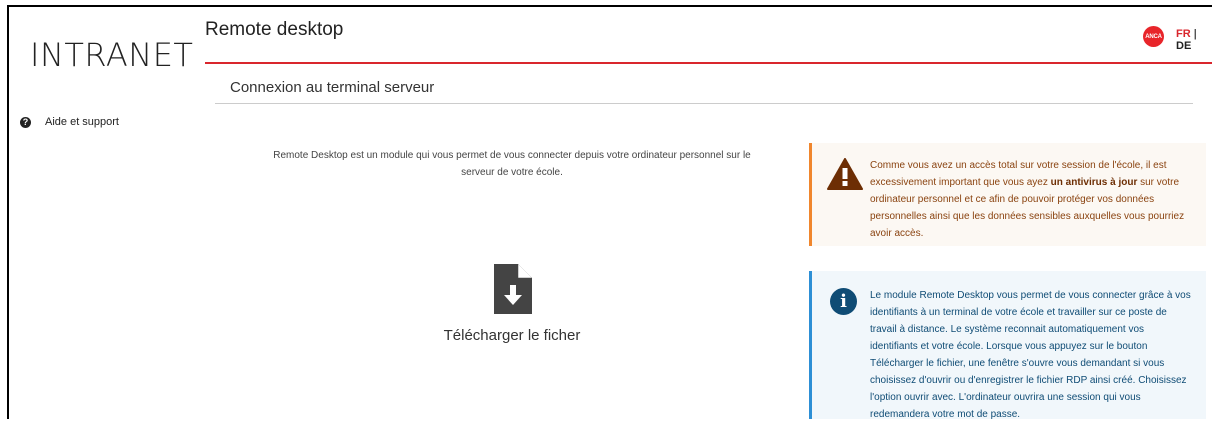 Image resolution: width=1212 pixels, height=423 pixels. What do you see at coordinates (512, 335) in the screenshot?
I see `download-file-link: Télécharger le ficher` at bounding box center [512, 335].